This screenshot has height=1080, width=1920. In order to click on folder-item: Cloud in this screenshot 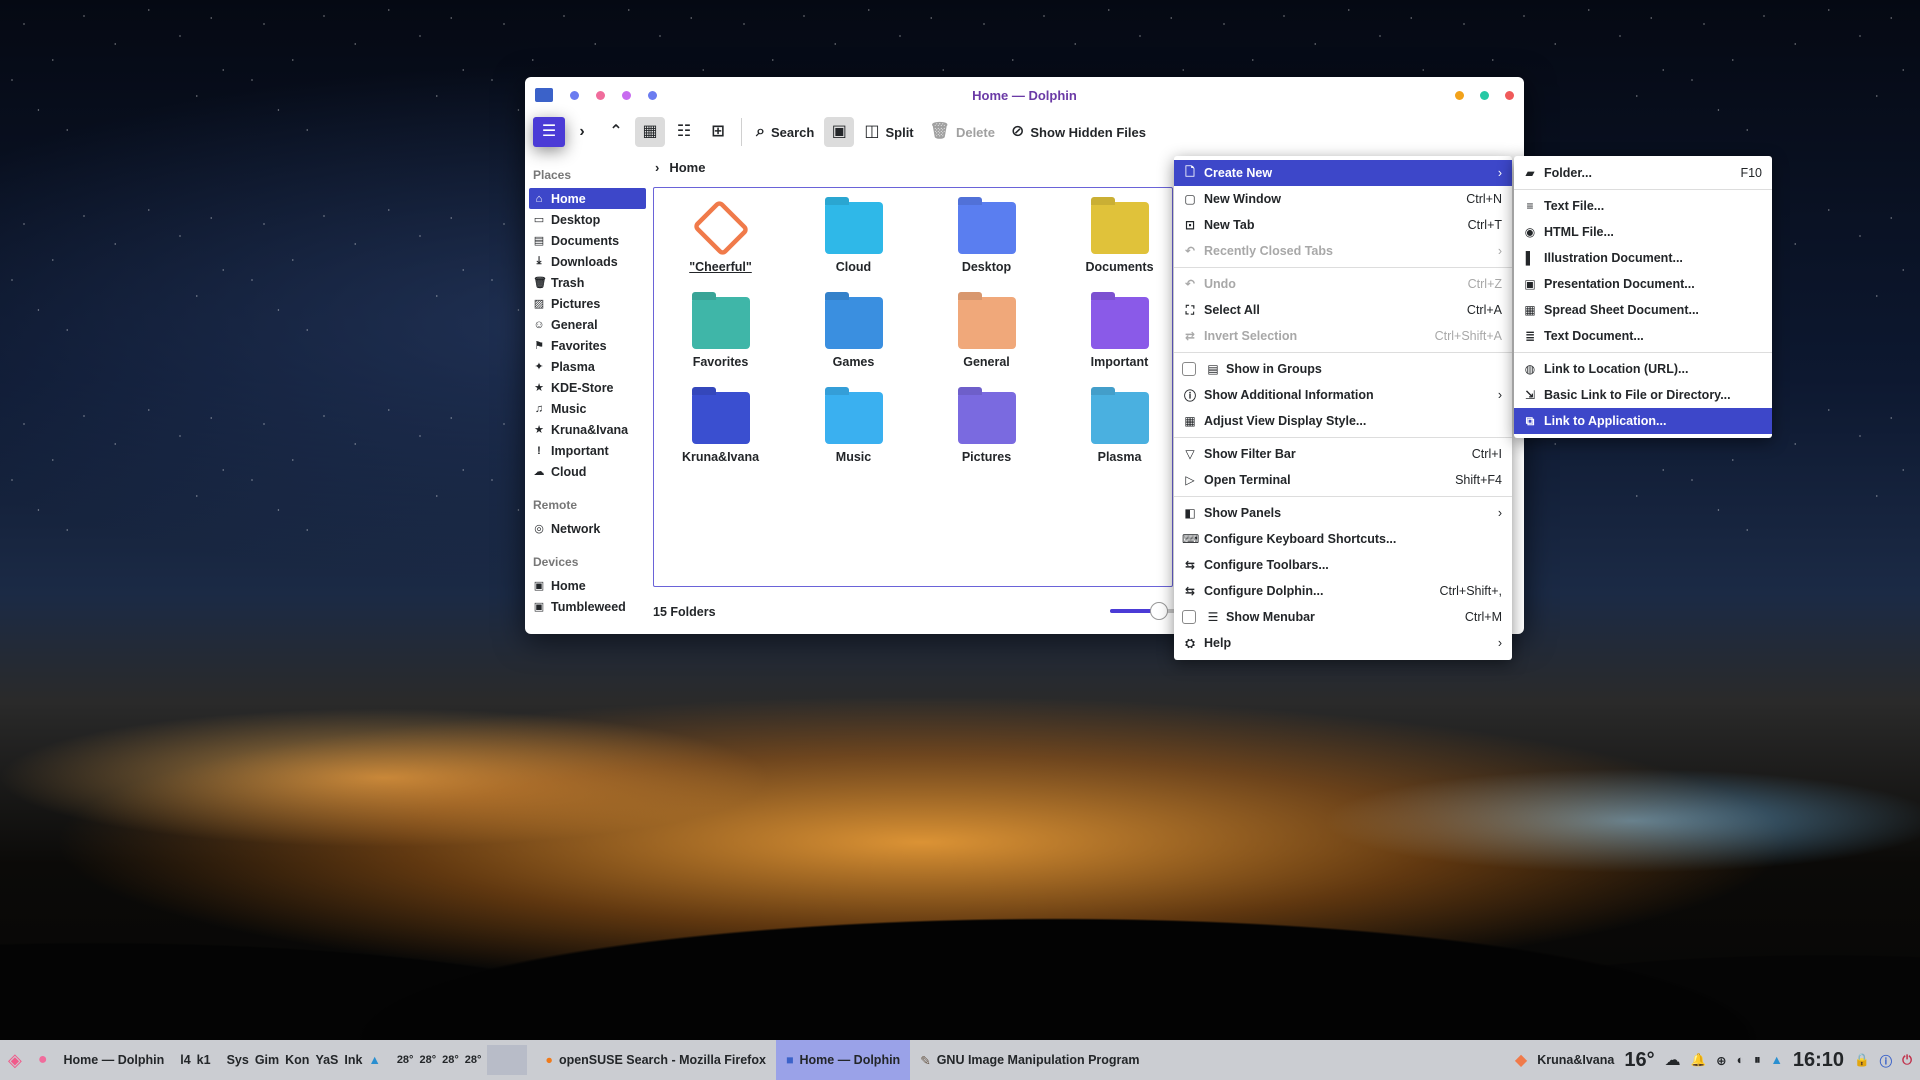, I will do `click(853, 249)`.